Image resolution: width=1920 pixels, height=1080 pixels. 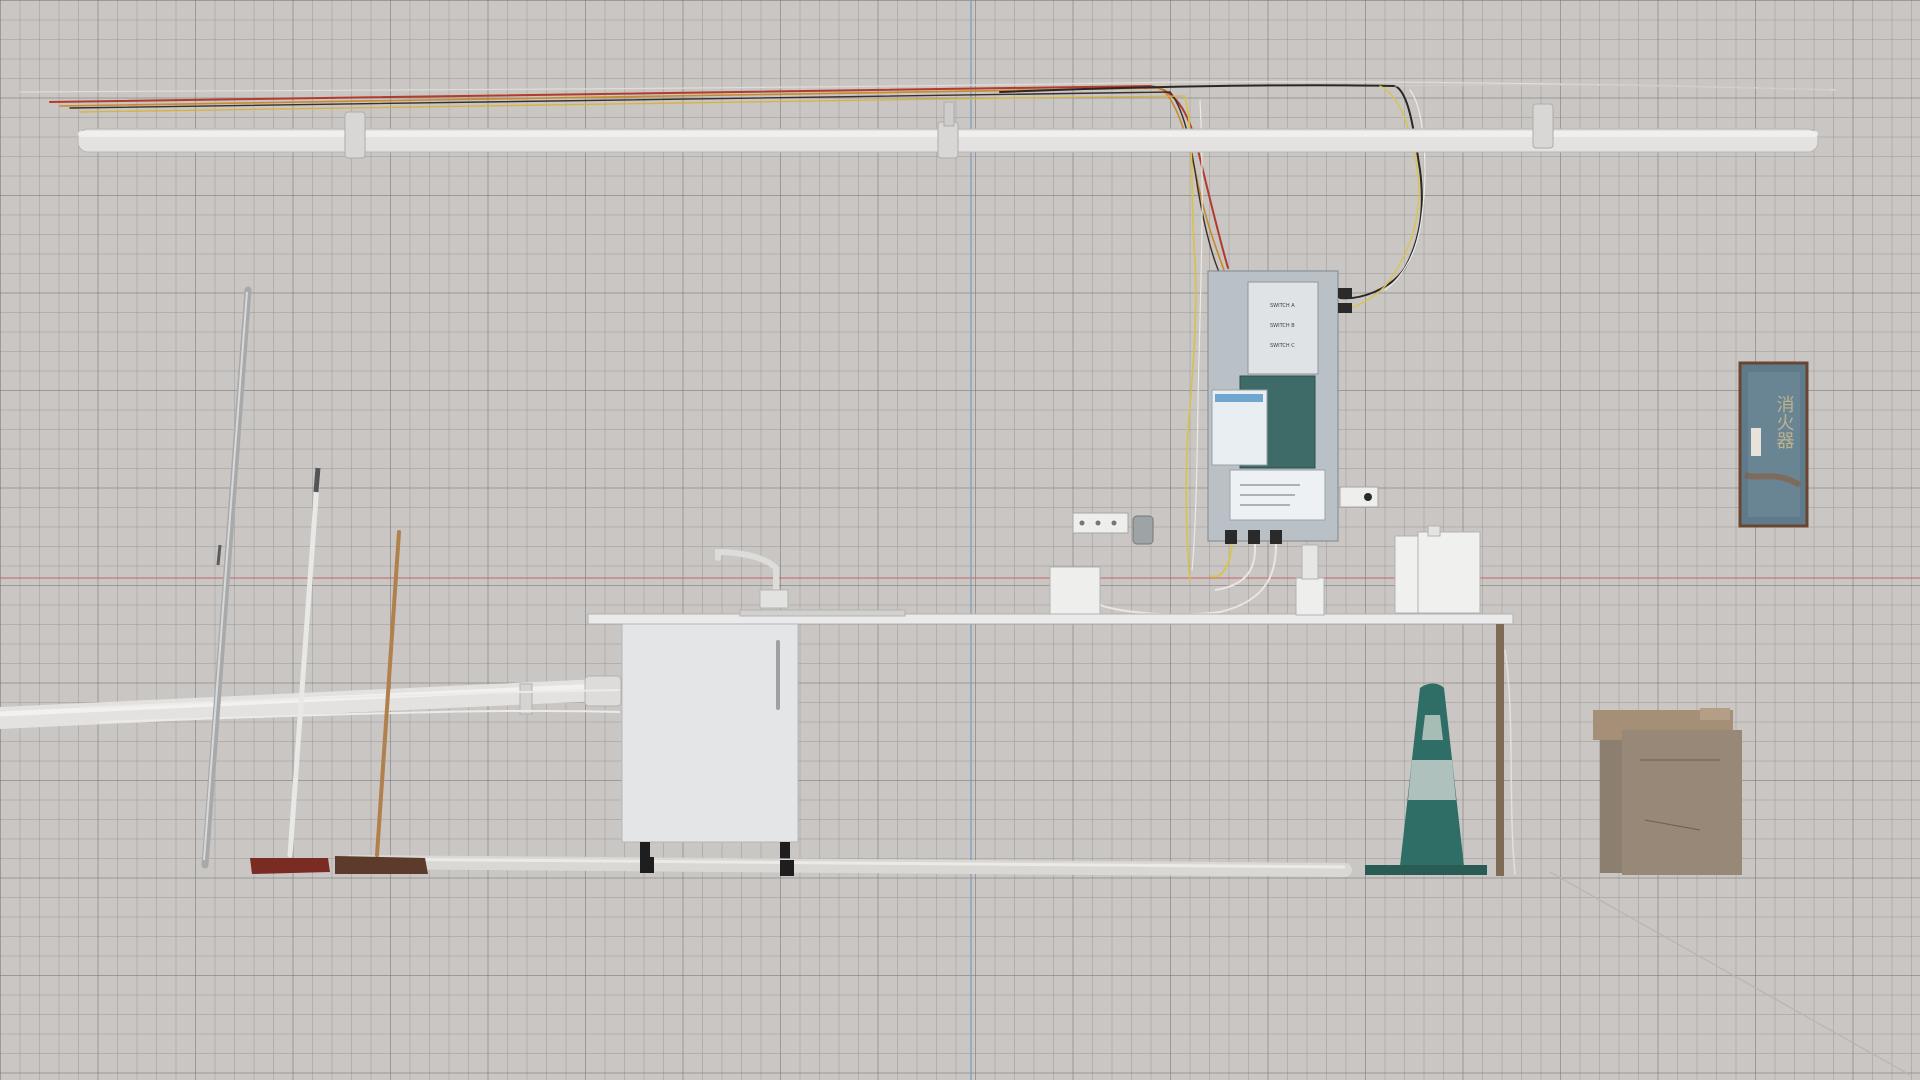 What do you see at coordinates (1075, 590) in the screenshot?
I see `small-box` at bounding box center [1075, 590].